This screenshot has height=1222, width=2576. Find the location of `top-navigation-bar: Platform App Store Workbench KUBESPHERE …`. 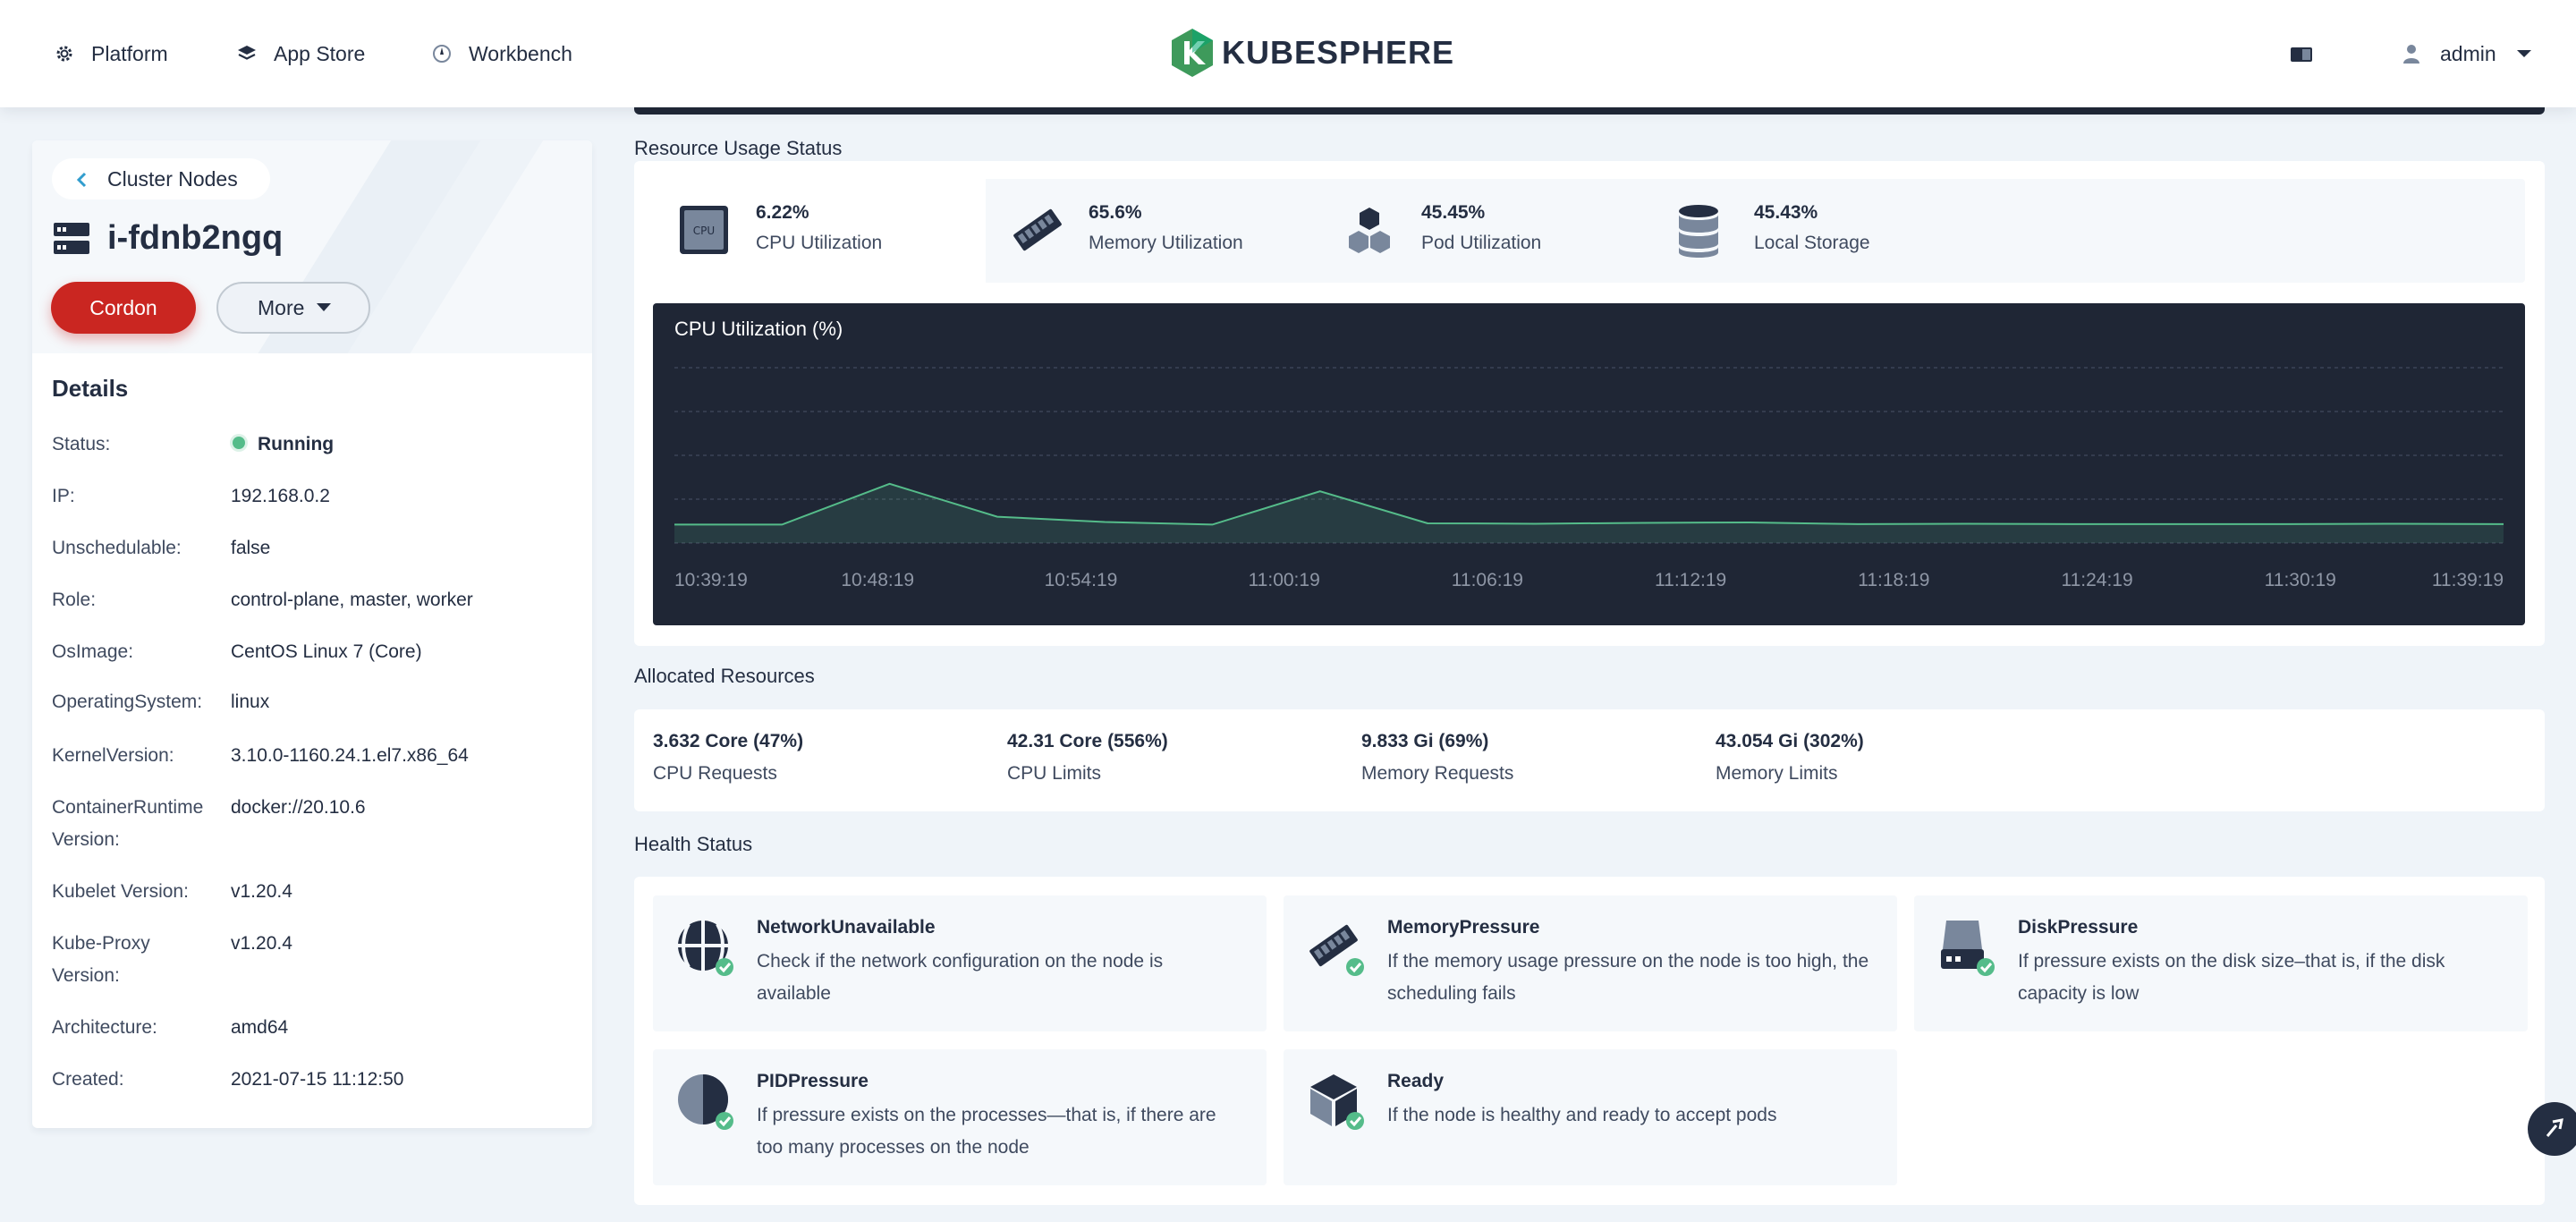

top-navigation-bar: Platform App Store Workbench KUBESPHERE … is located at coordinates (1288, 53).